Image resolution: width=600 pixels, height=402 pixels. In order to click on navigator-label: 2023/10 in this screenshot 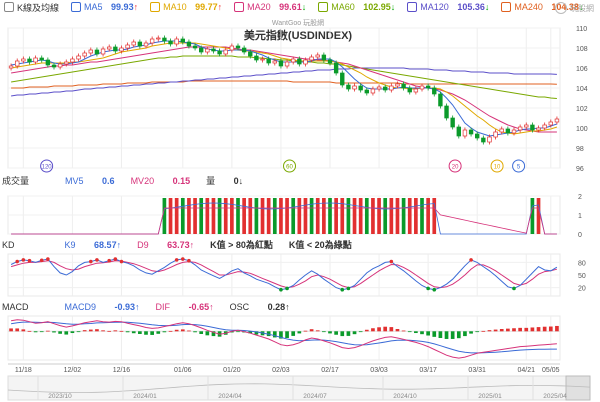, I will do `click(60, 396)`.